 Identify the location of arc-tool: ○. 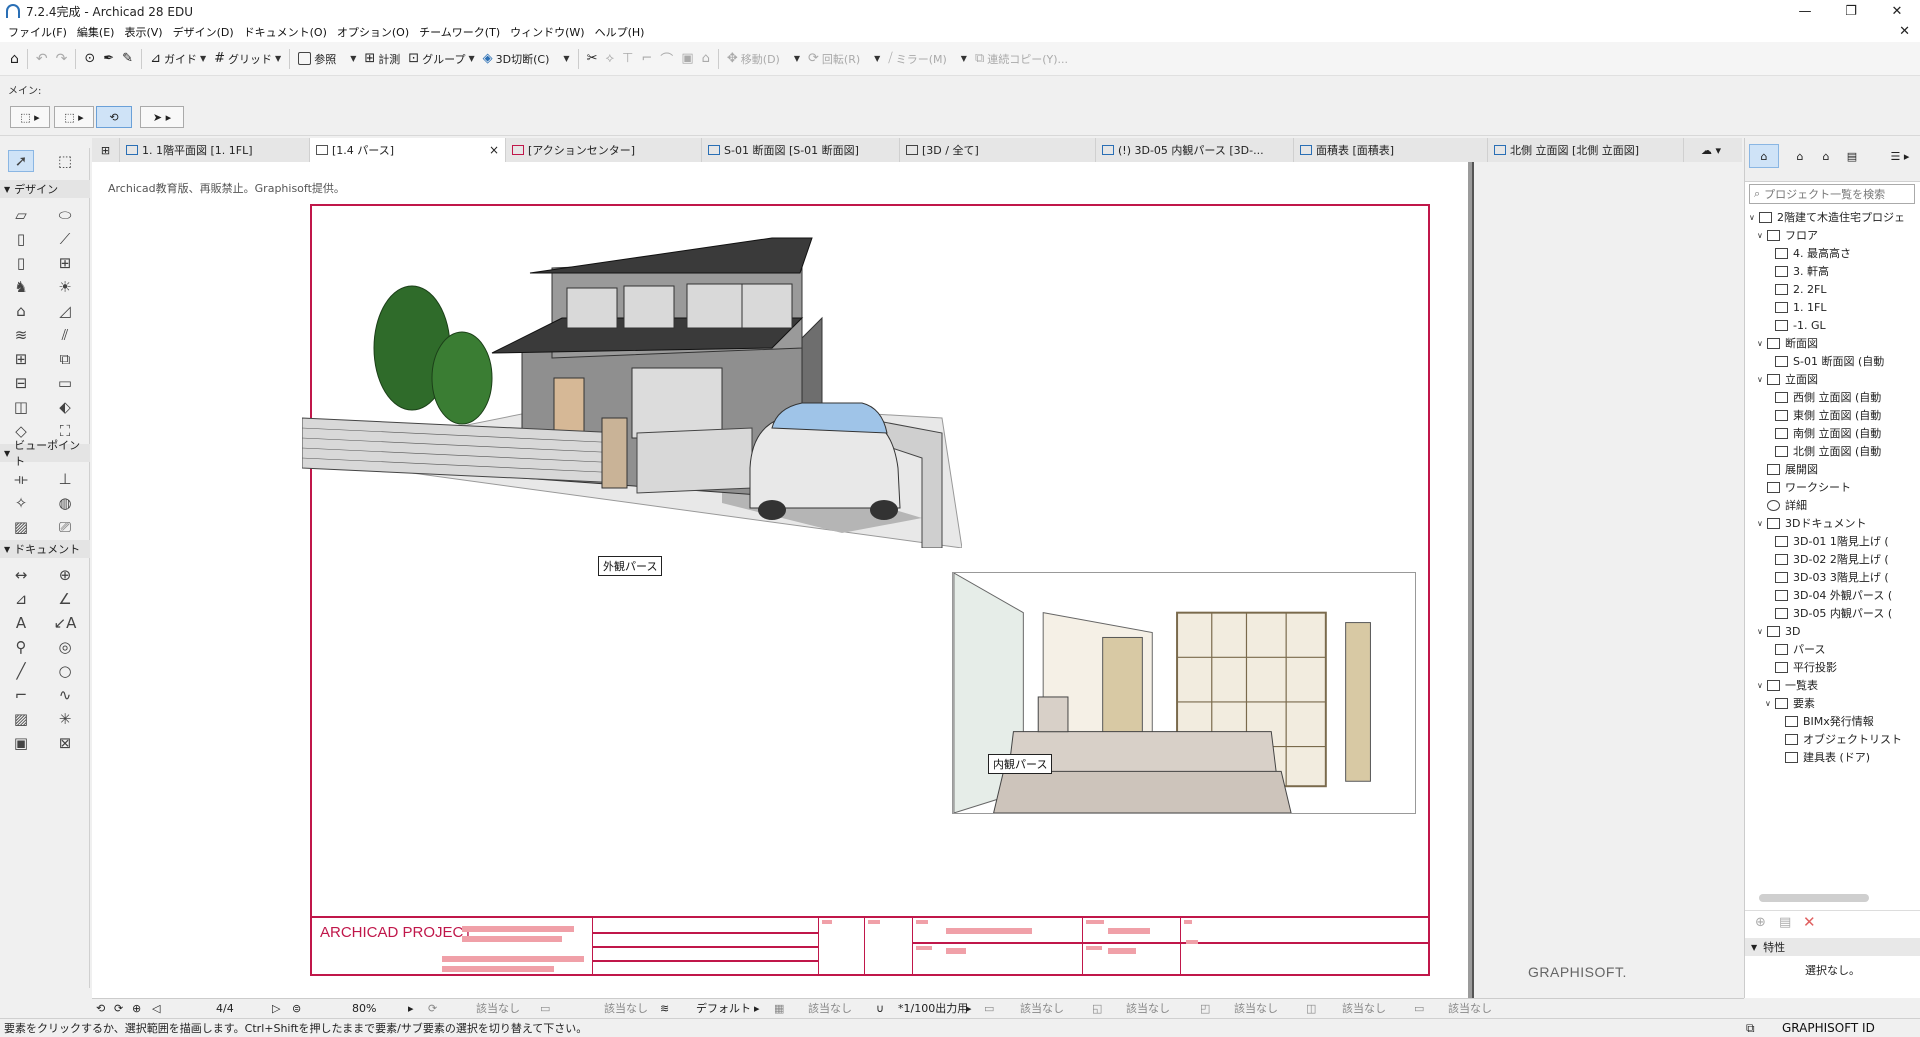
(65, 671).